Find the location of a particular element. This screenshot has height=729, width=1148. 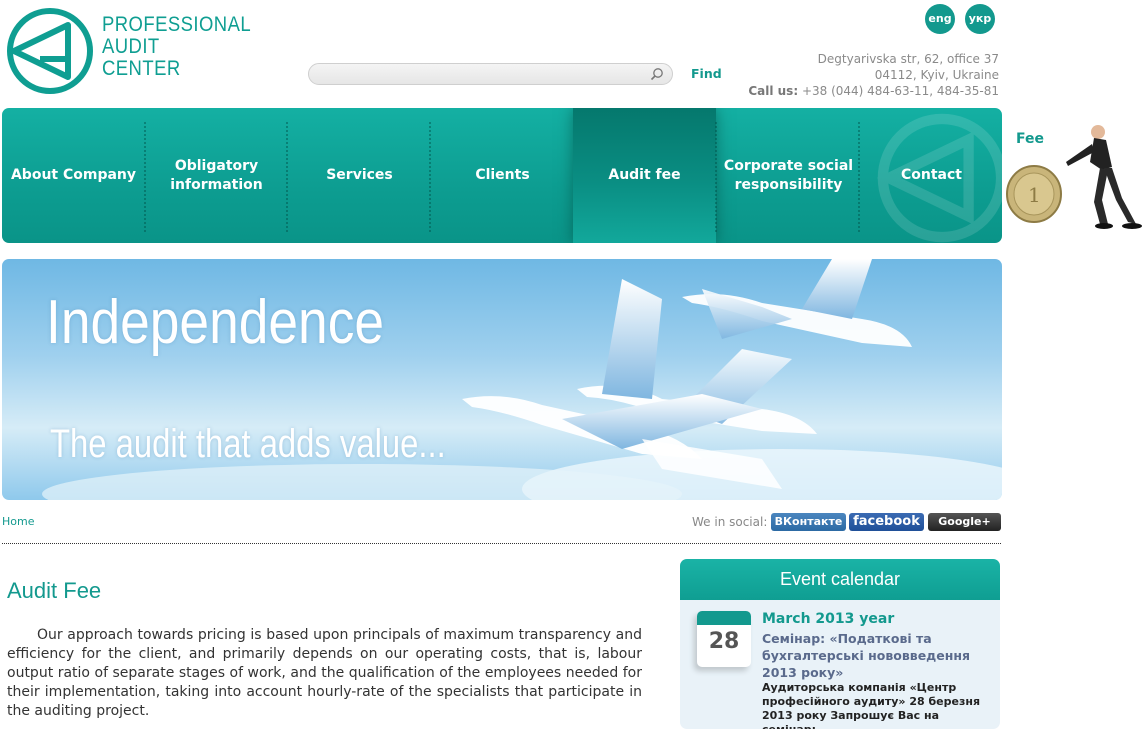

social-label: We in social: is located at coordinates (730, 522).